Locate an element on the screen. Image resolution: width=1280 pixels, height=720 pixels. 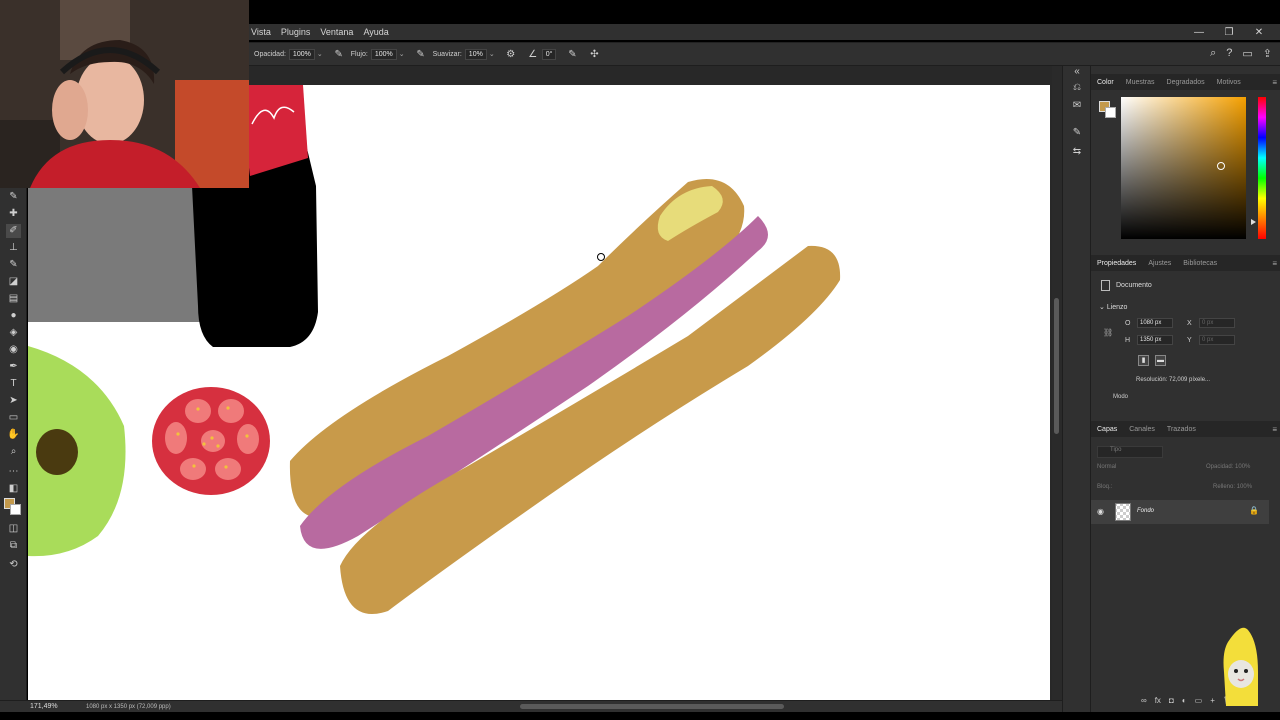
share-icon: ⇪ is located at coordinates (1267, 53).